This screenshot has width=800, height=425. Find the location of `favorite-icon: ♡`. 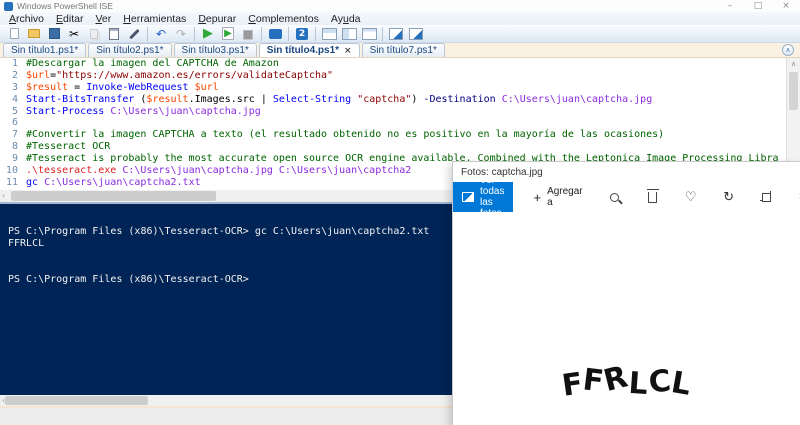

favorite-icon: ♡ is located at coordinates (691, 197).